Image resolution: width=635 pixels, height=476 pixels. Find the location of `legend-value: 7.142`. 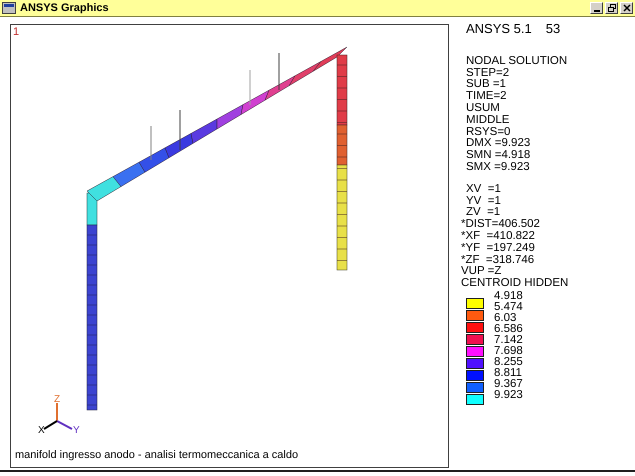

legend-value: 7.142 is located at coordinates (508, 340).